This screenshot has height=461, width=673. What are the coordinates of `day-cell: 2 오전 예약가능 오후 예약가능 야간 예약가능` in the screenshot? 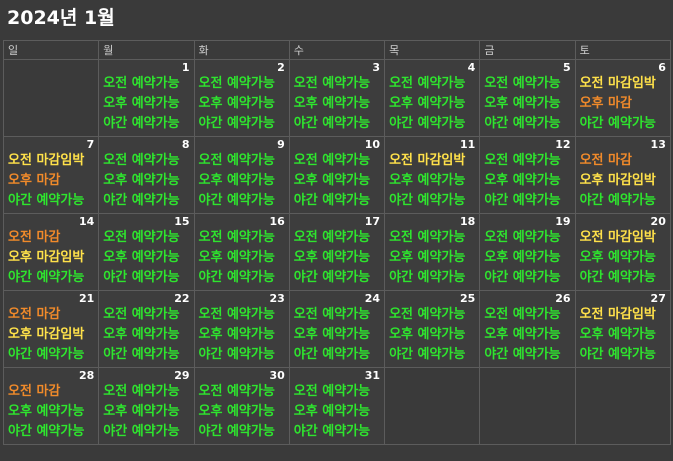 It's located at (241, 98).